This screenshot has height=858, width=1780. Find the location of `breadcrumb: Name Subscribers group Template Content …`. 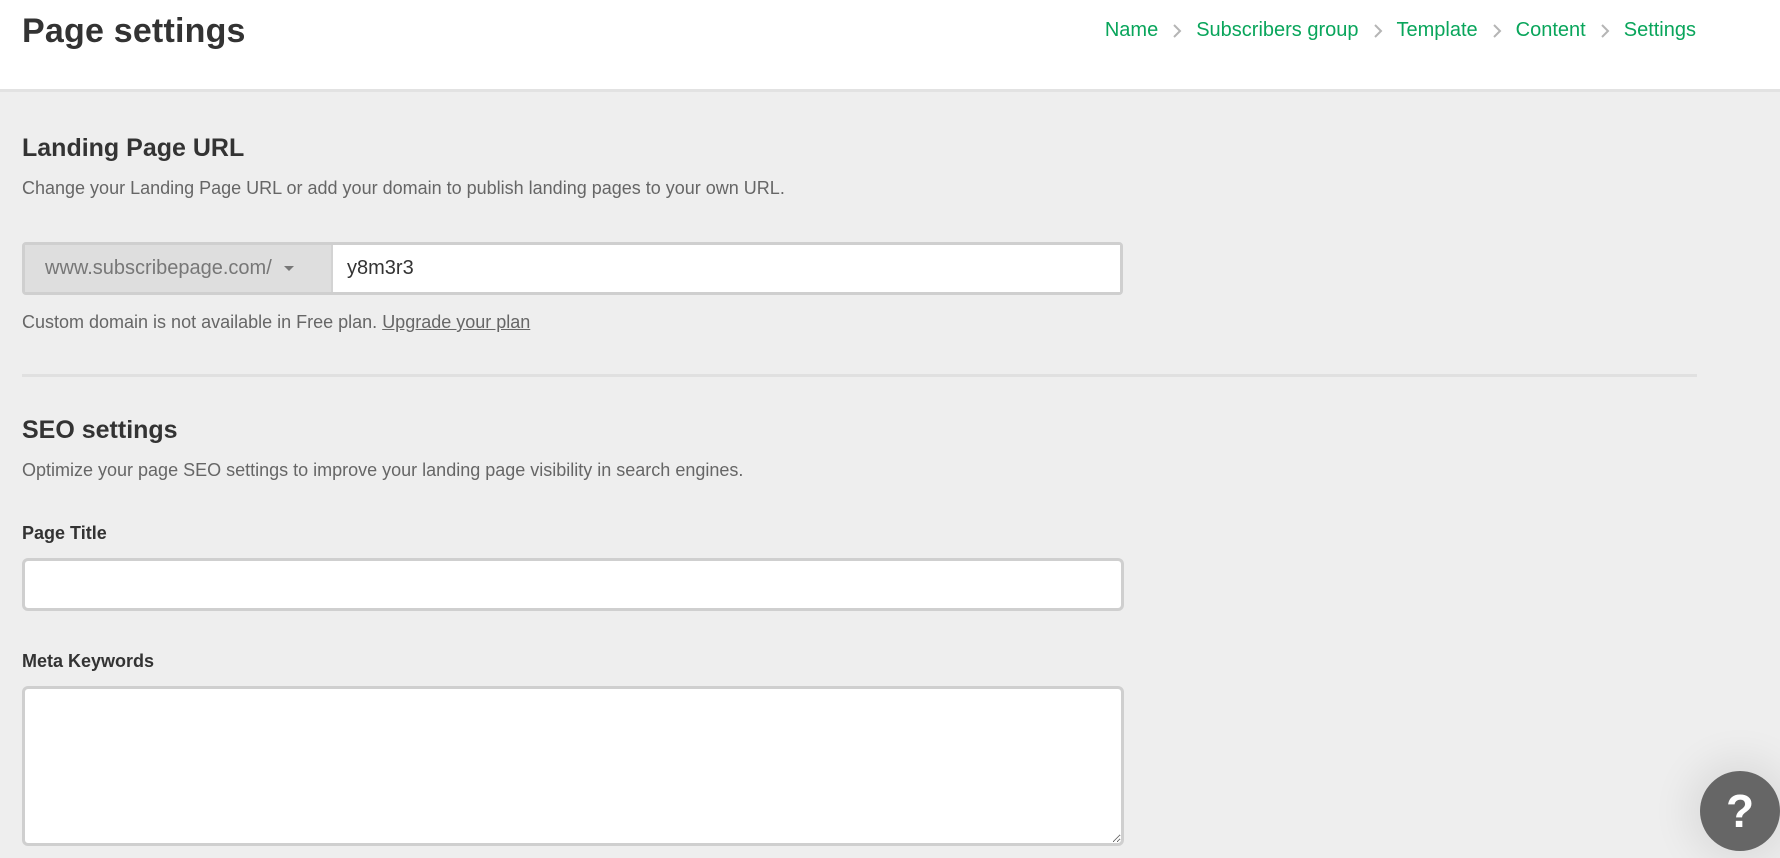

breadcrumb: Name Subscribers group Template Content … is located at coordinates (1400, 30).